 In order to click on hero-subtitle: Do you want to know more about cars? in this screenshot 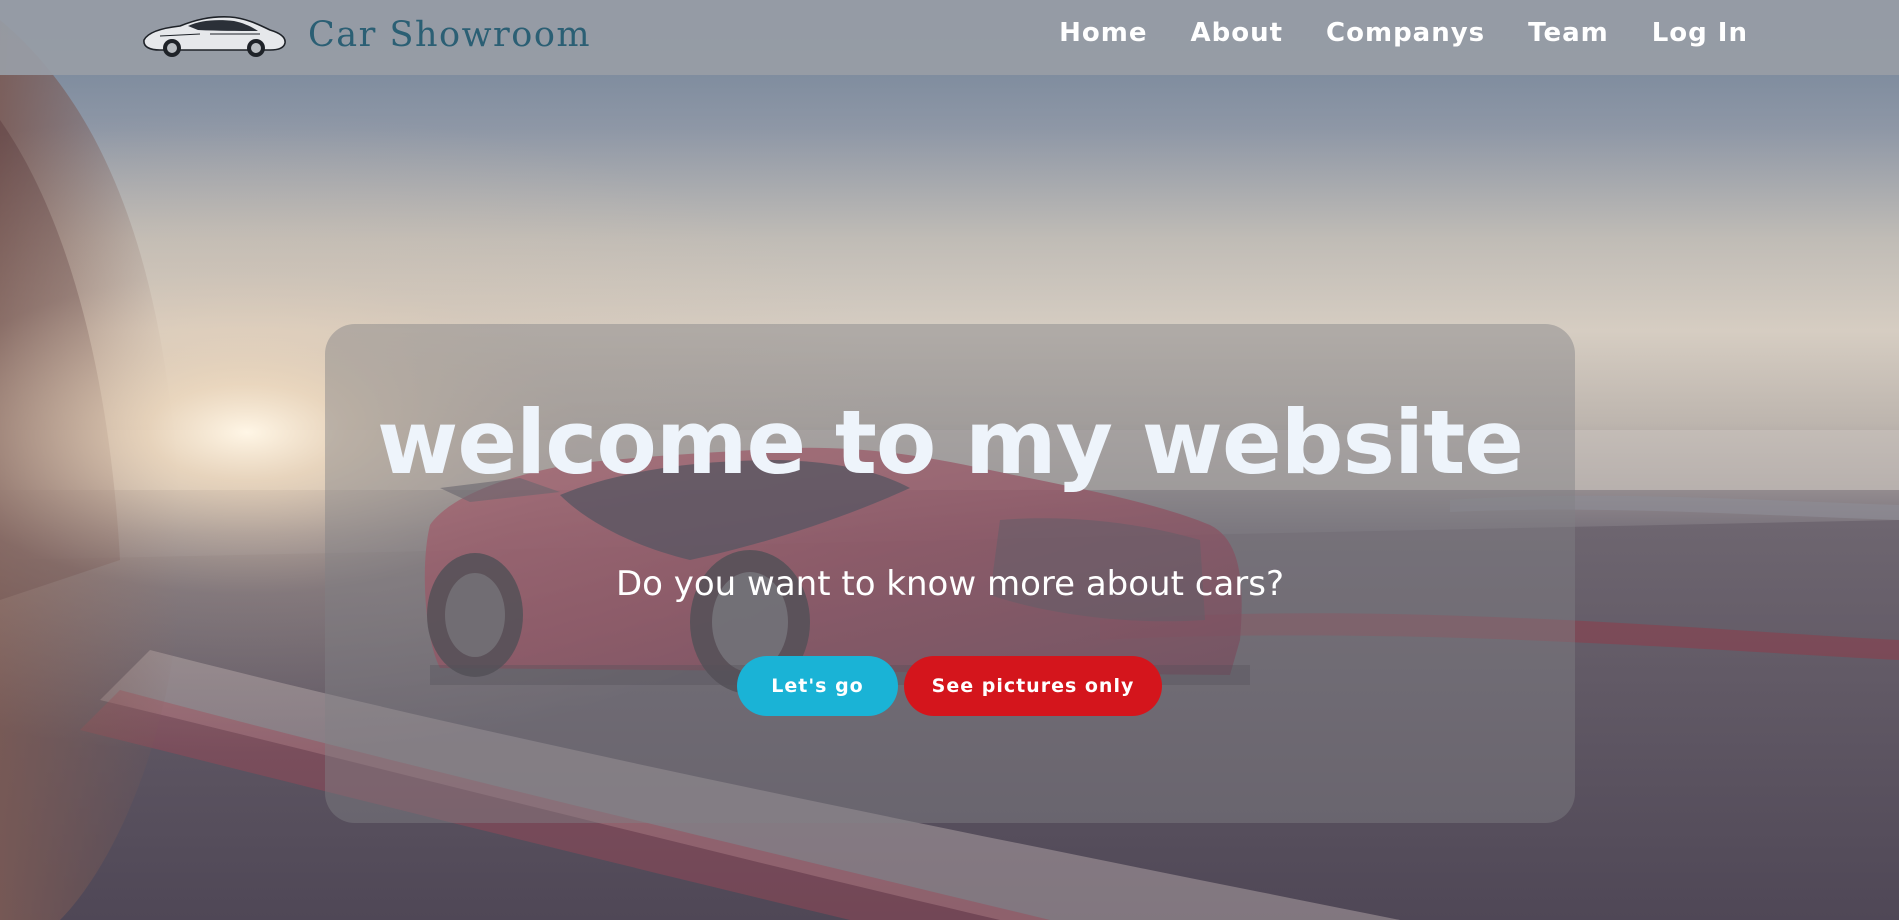, I will do `click(950, 584)`.